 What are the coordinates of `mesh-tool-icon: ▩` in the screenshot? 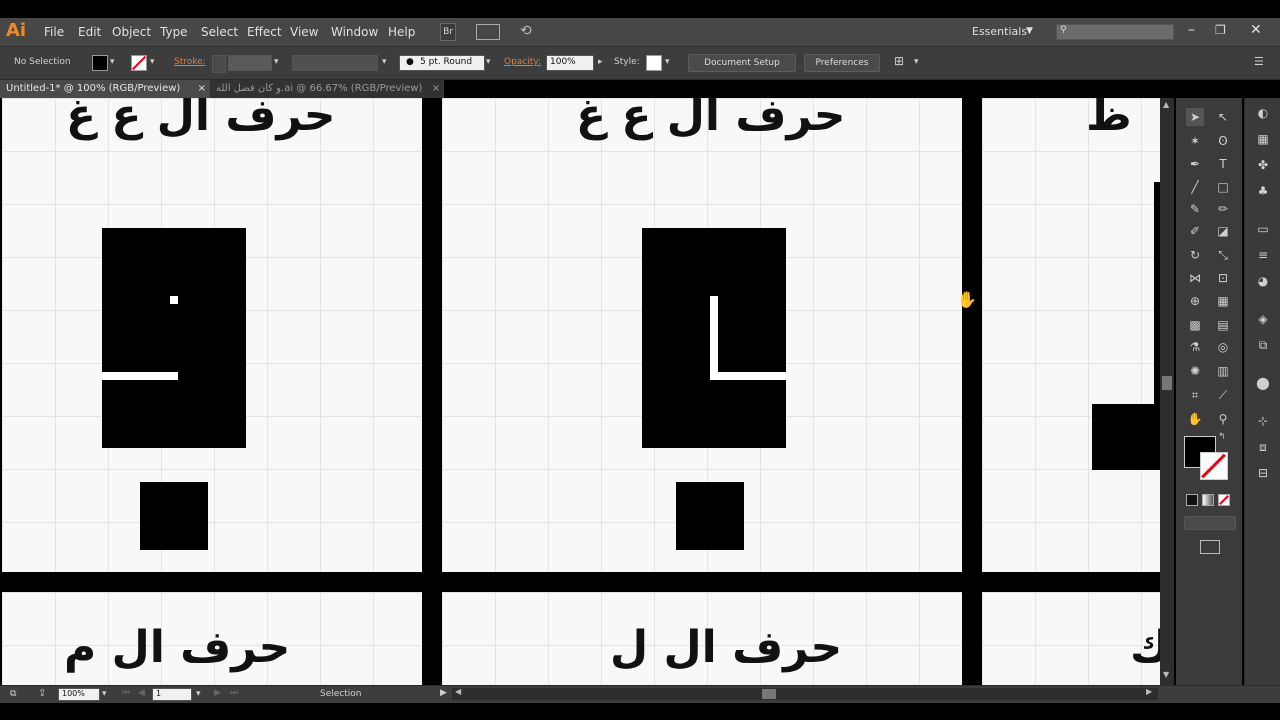 It's located at (1195, 325).